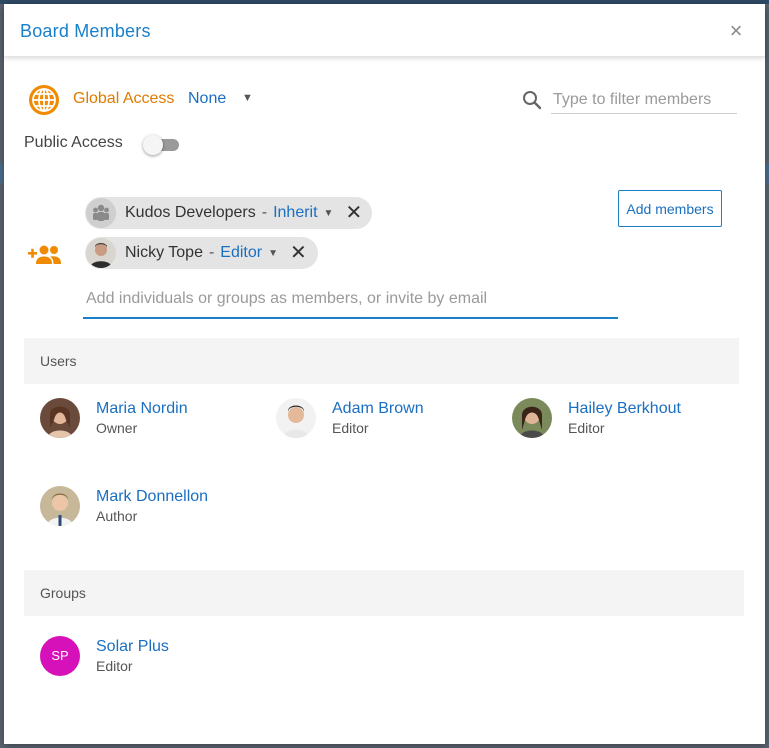  I want to click on user-name: Mark Donnellon, so click(152, 497).